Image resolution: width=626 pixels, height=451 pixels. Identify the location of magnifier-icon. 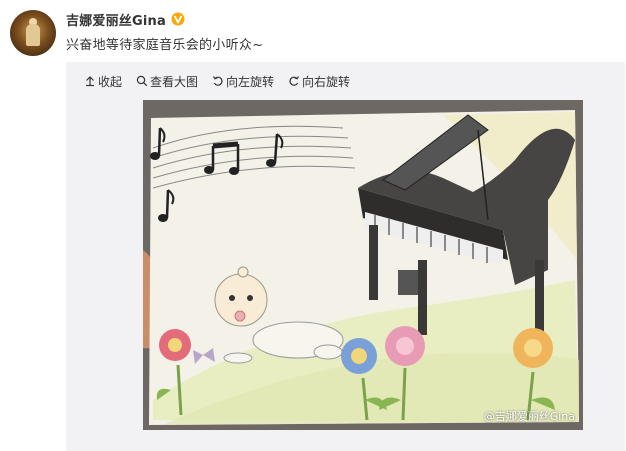
(142, 81).